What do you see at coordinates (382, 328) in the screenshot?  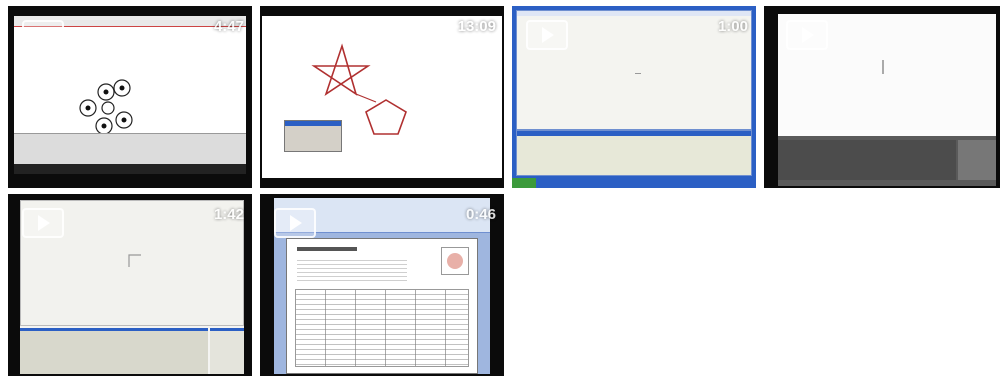 I see `data-table` at bounding box center [382, 328].